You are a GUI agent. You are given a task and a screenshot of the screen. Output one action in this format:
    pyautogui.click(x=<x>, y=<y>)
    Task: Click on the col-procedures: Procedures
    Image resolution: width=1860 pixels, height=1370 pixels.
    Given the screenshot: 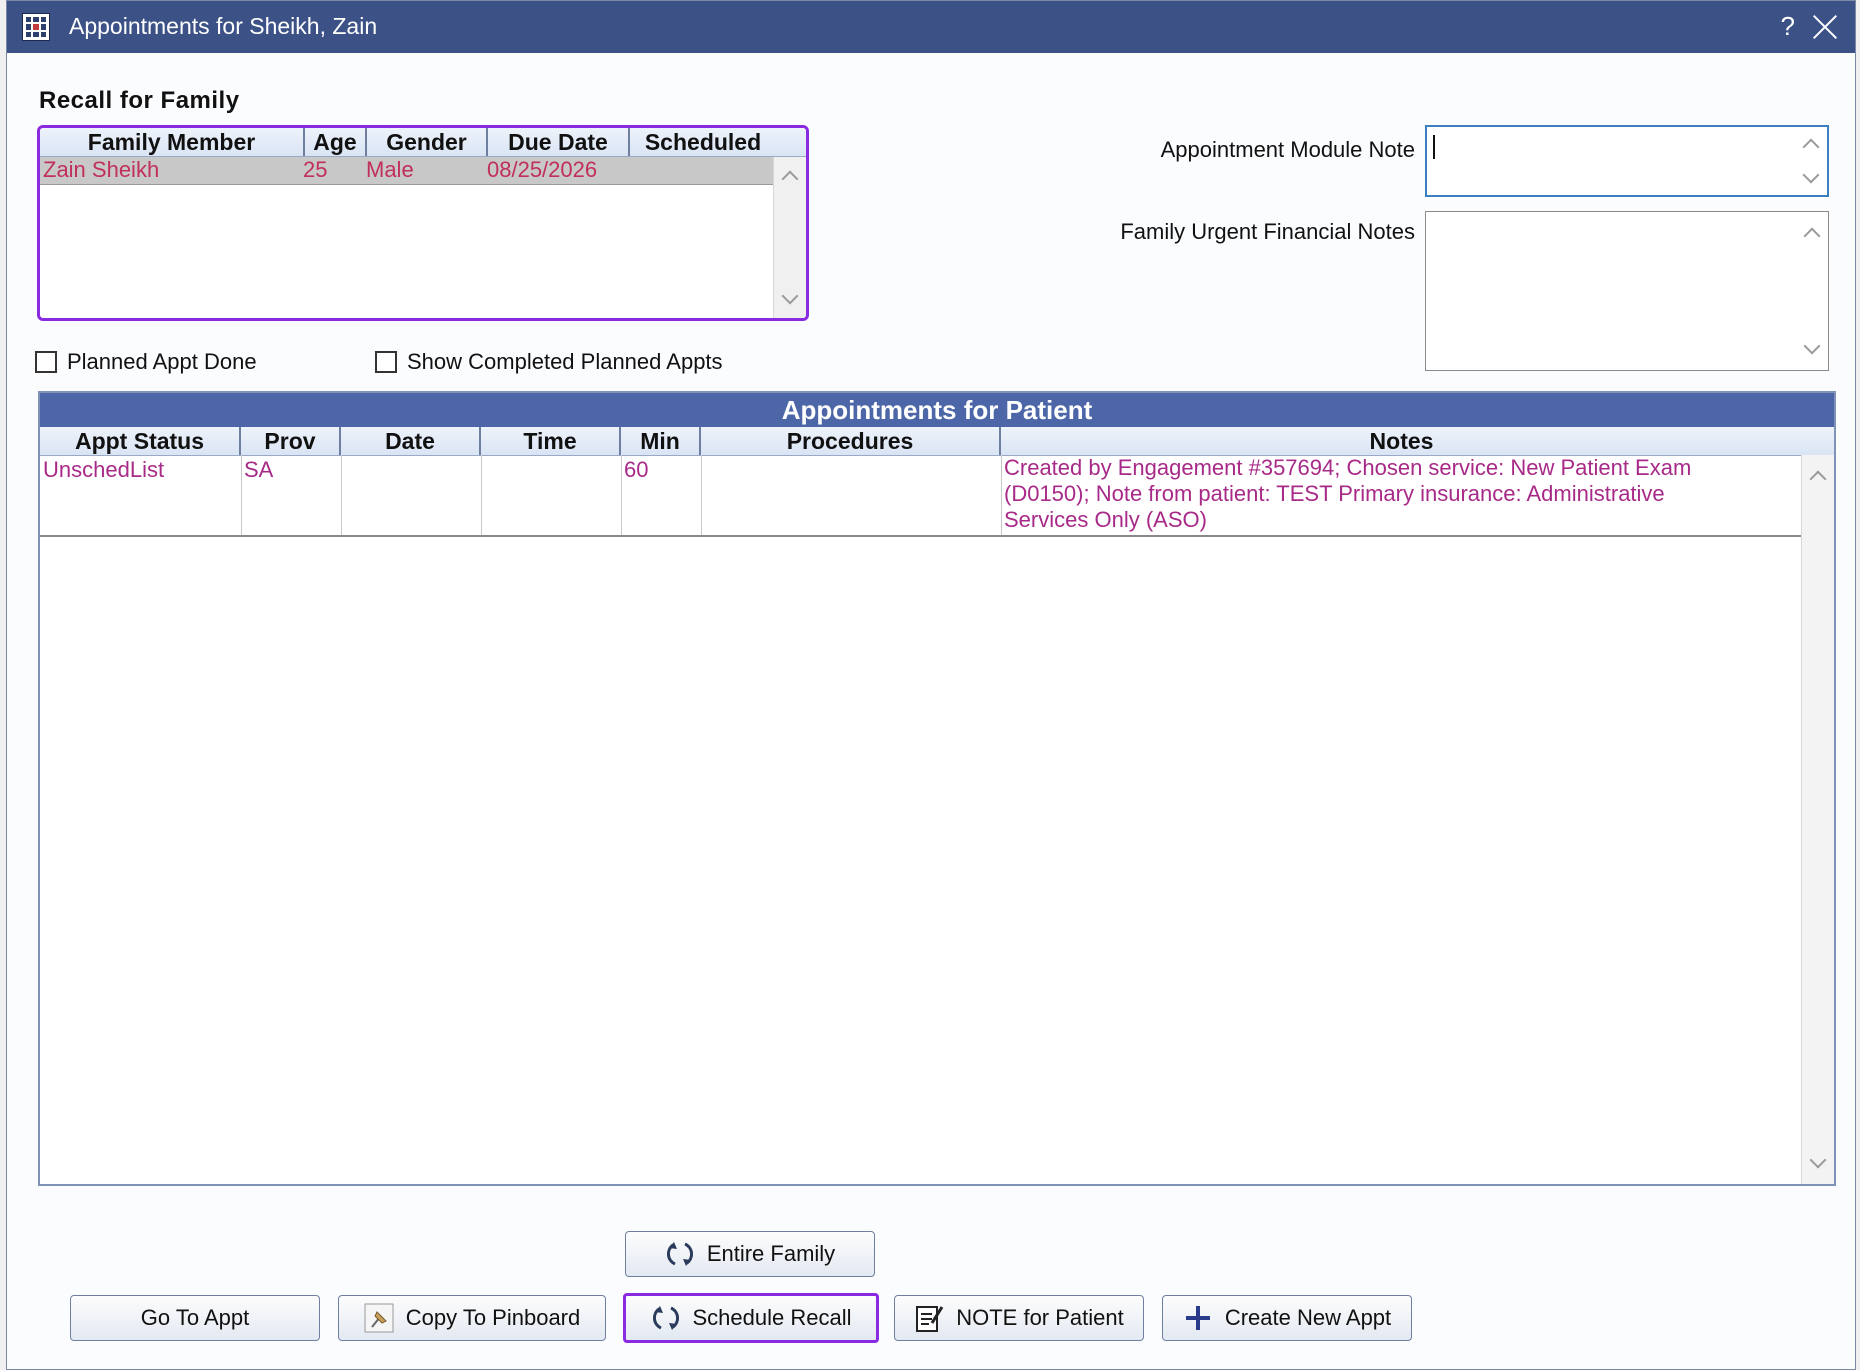 What is the action you would take?
    pyautogui.click(x=851, y=441)
    